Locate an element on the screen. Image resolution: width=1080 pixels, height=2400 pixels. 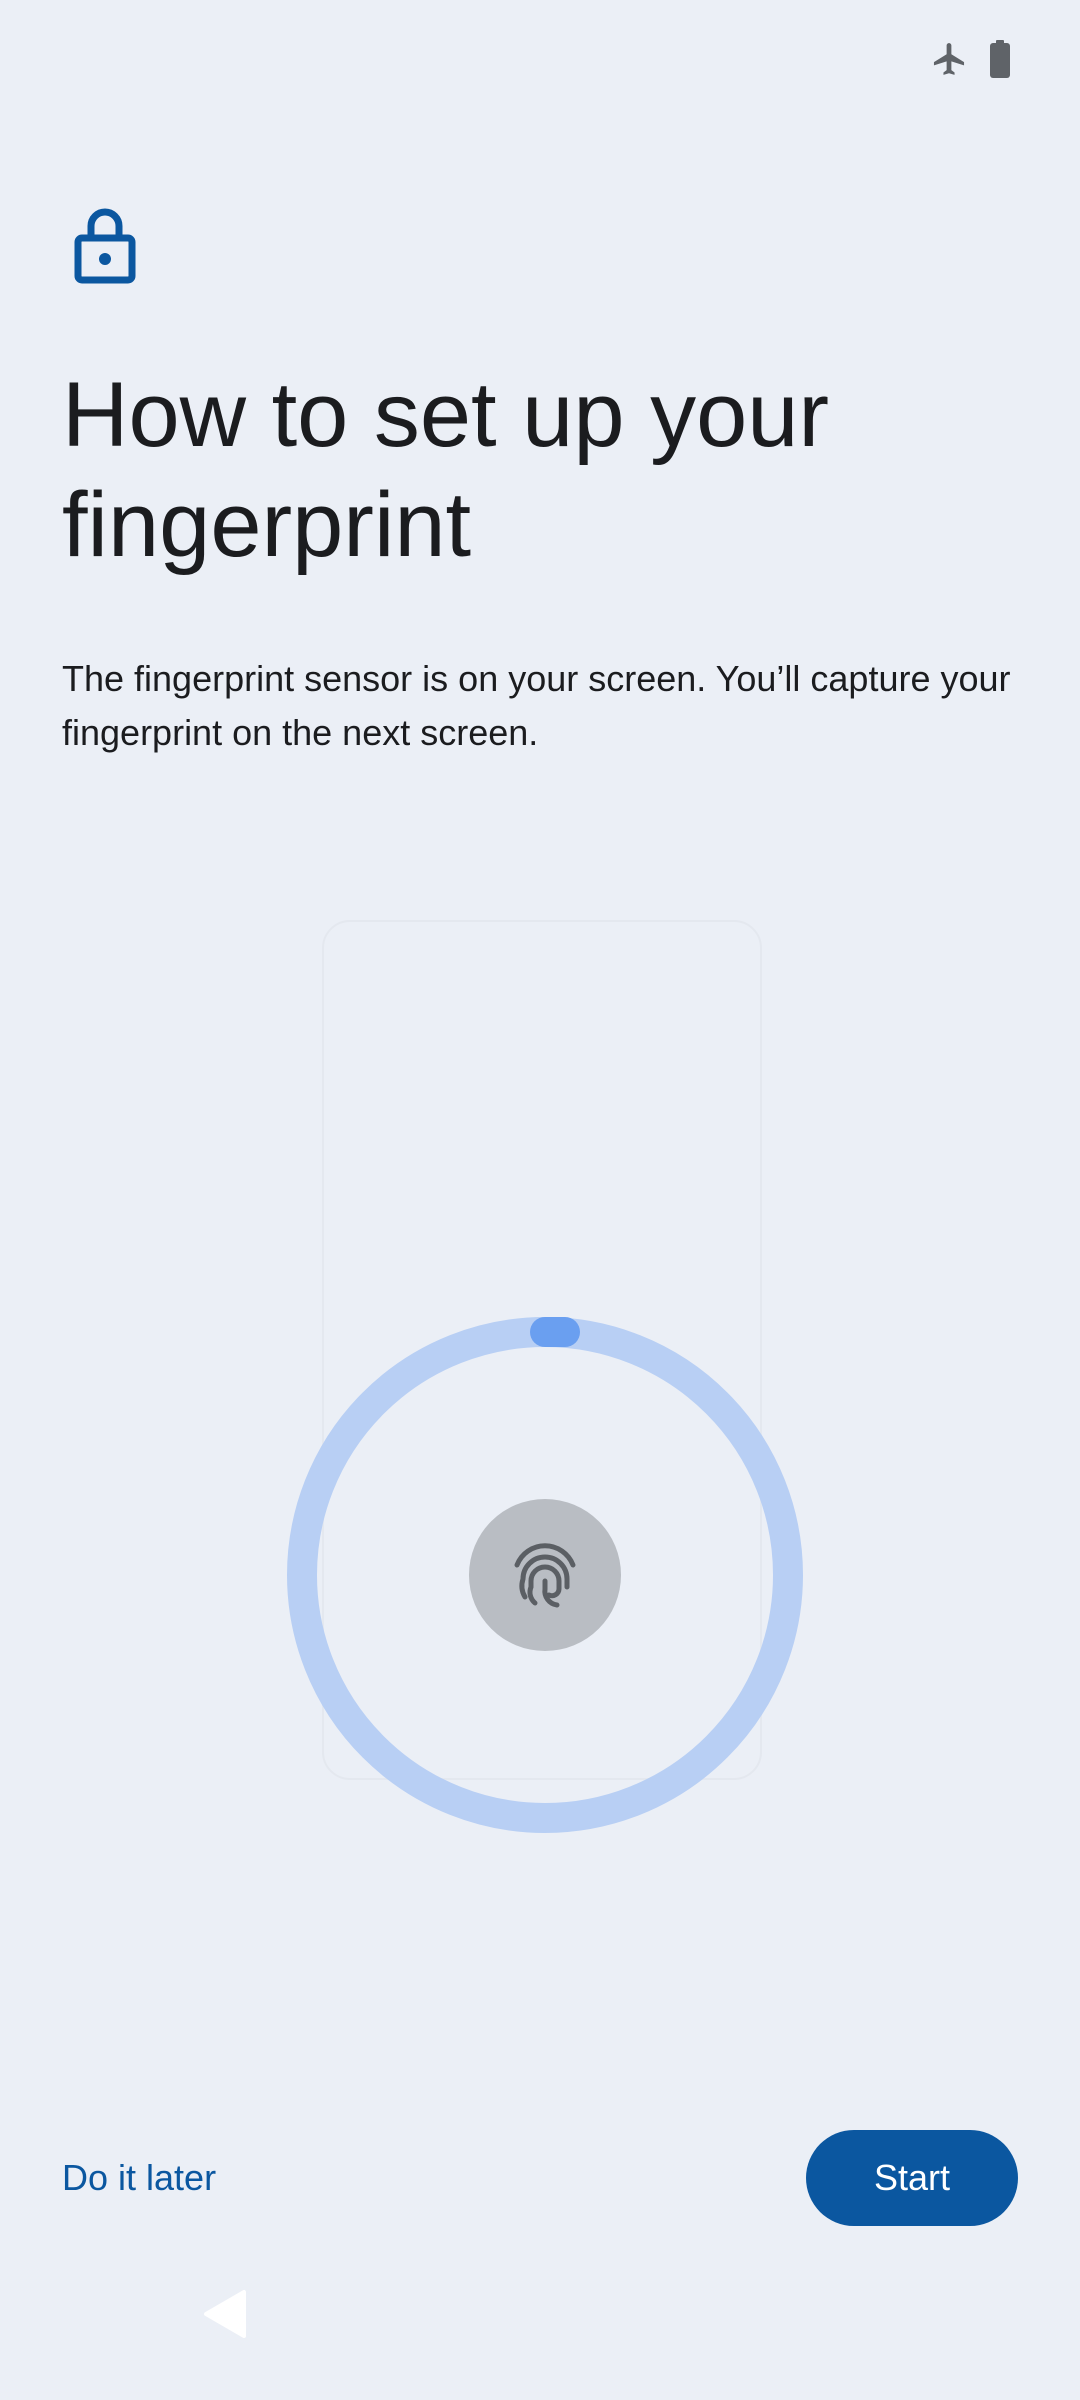
battery-icon is located at coordinates (1000, 59).